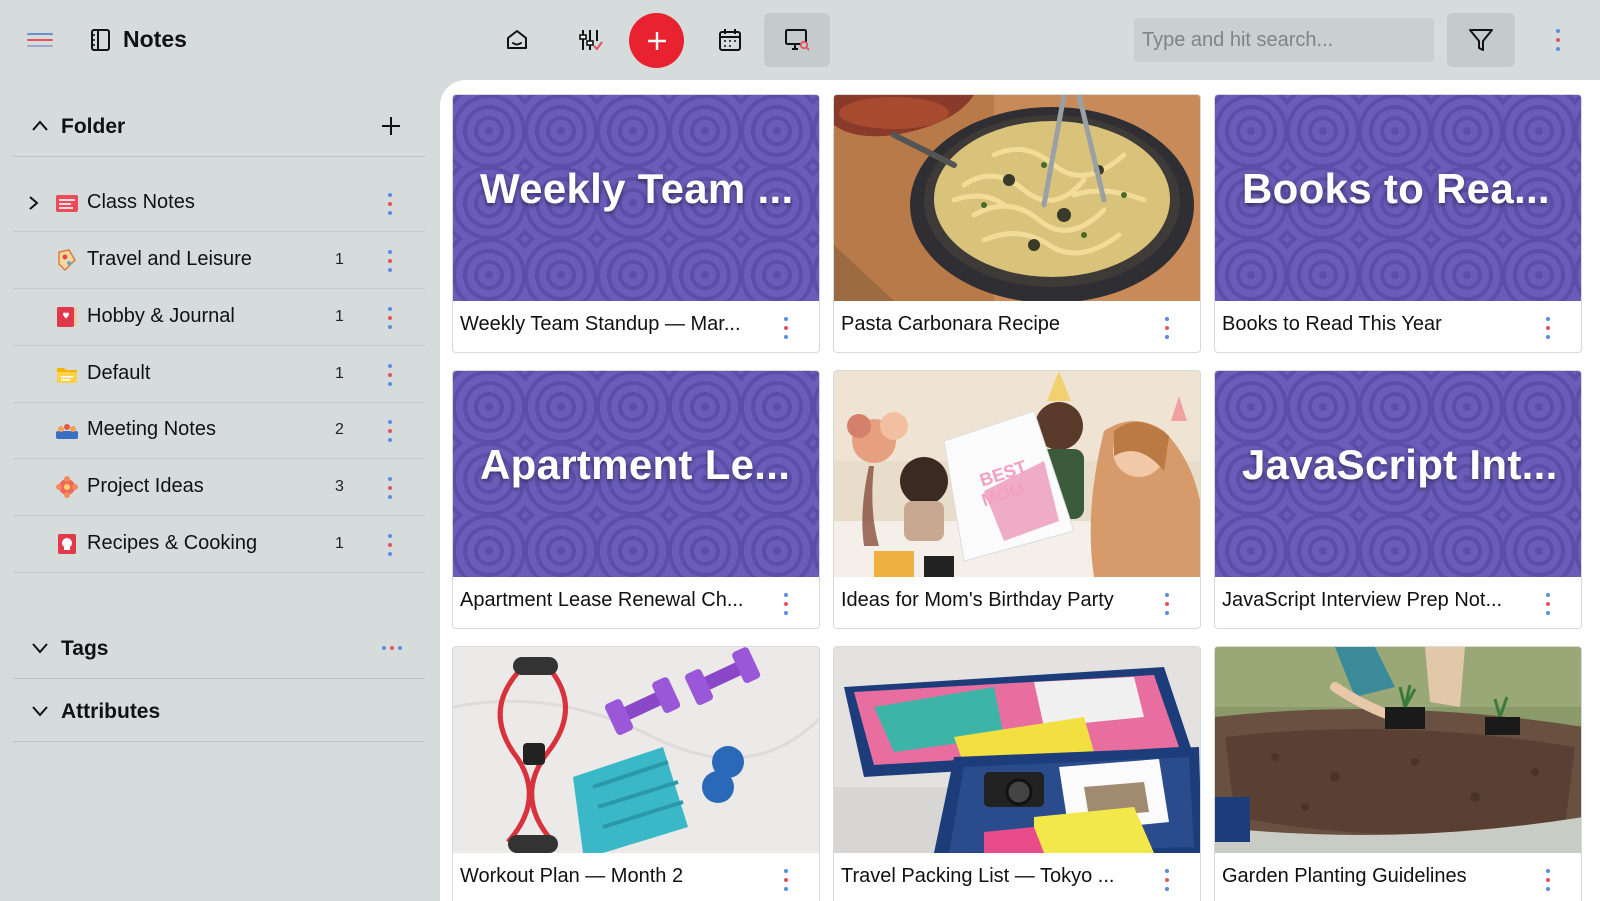 This screenshot has width=1600, height=901. What do you see at coordinates (33, 203) in the screenshot?
I see `chevron-right-icon` at bounding box center [33, 203].